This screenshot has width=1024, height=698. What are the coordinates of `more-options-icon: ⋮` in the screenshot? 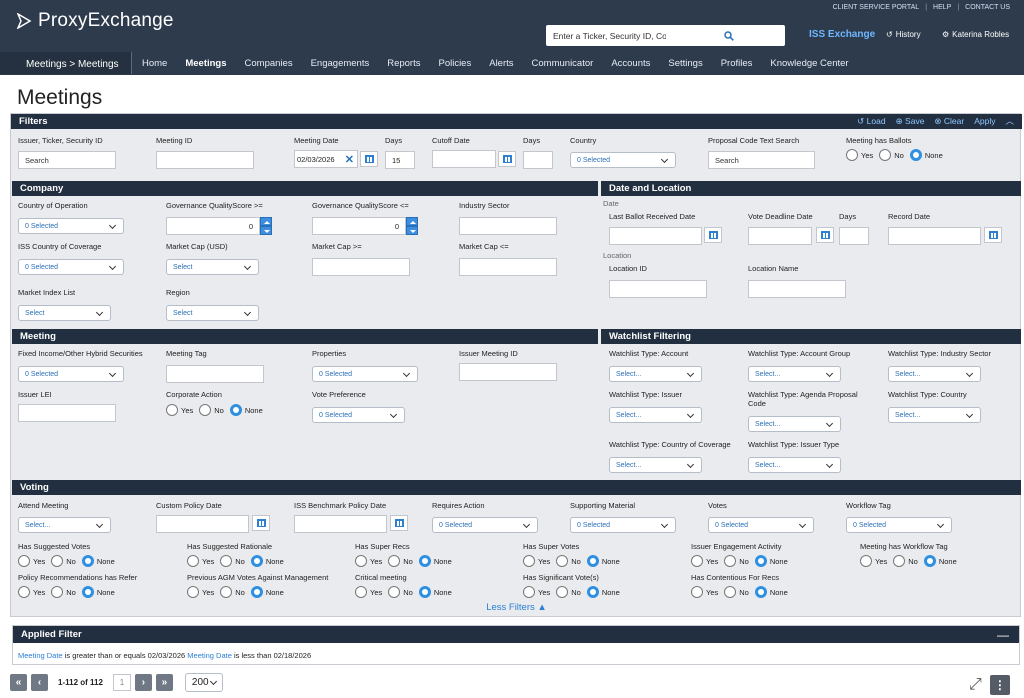 It's located at (999, 685).